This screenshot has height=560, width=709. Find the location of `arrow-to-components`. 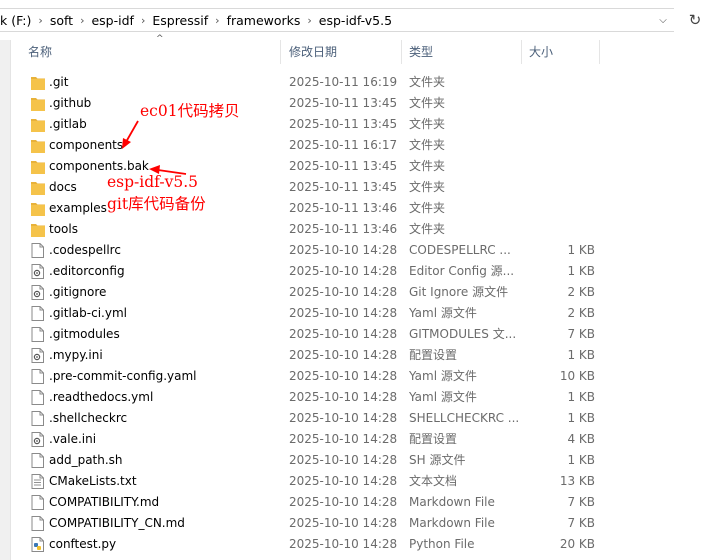

arrow-to-components is located at coordinates (130, 134).